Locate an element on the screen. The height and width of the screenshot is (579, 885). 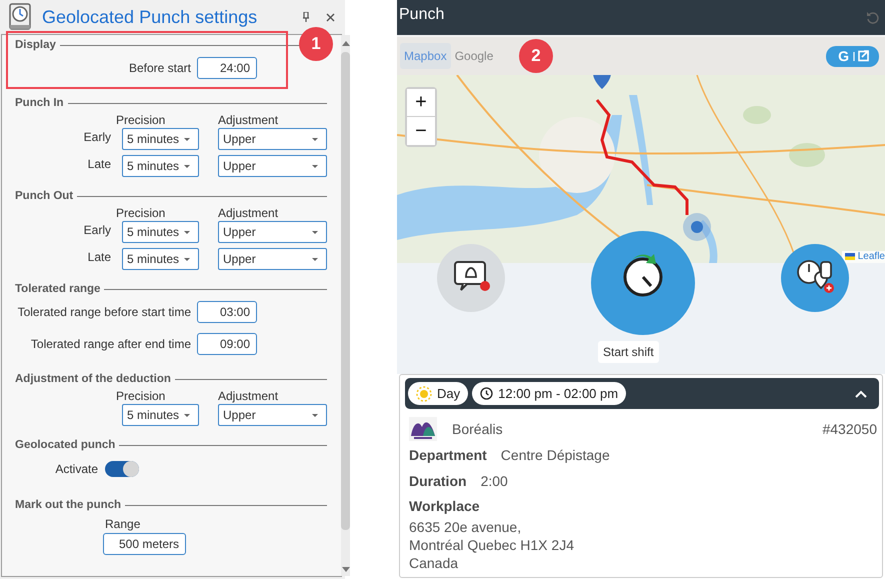
address-line: 6635 20e avenue, is located at coordinates (465, 527).